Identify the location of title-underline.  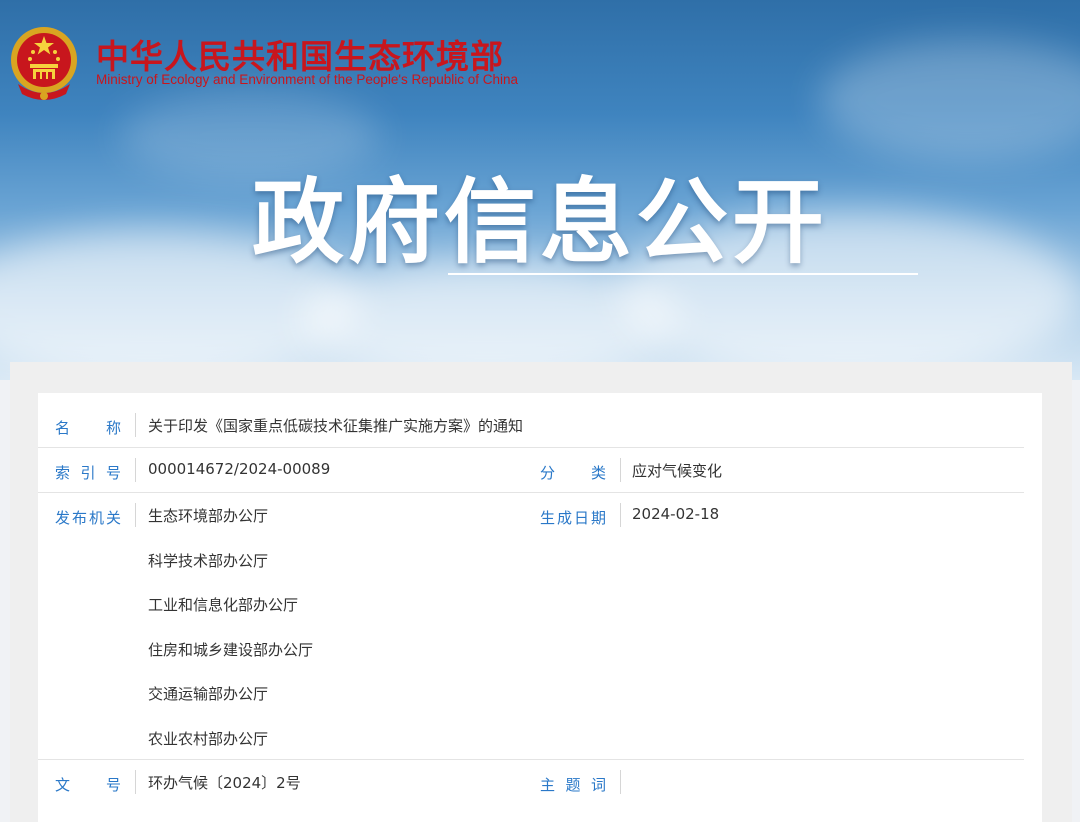
(683, 274).